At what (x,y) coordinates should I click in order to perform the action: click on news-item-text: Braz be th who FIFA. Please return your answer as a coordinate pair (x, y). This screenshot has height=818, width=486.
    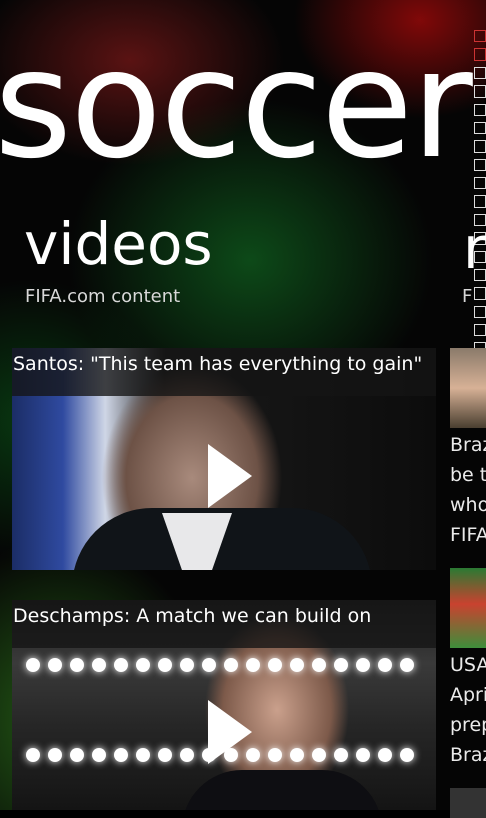
    Looking at the image, I should click on (468, 490).